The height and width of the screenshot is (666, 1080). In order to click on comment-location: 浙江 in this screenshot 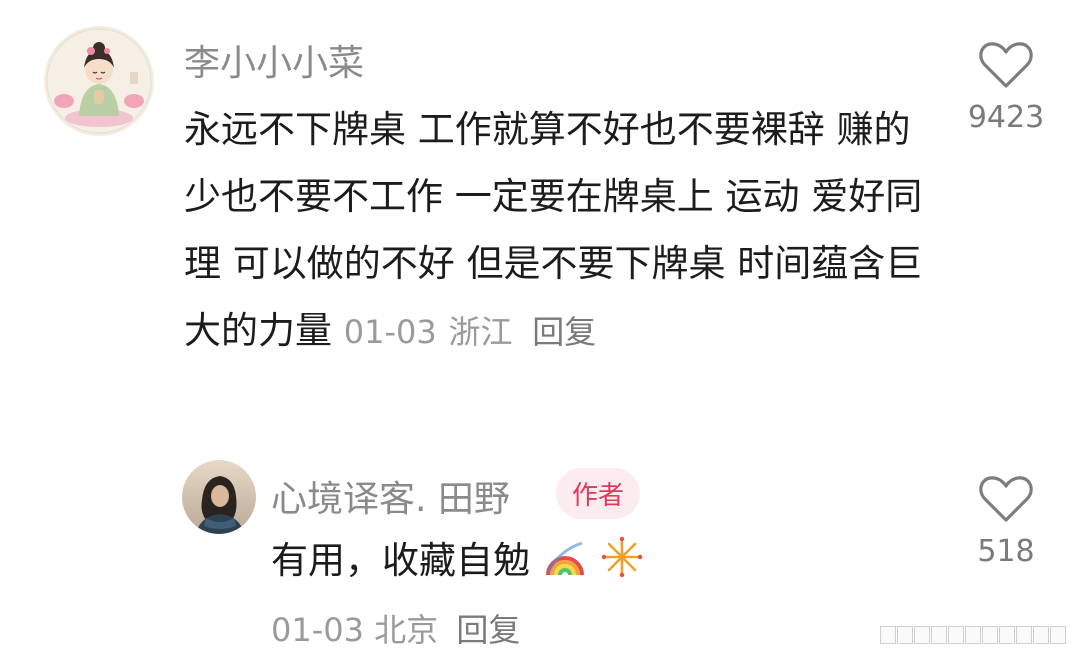, I will do `click(480, 332)`.